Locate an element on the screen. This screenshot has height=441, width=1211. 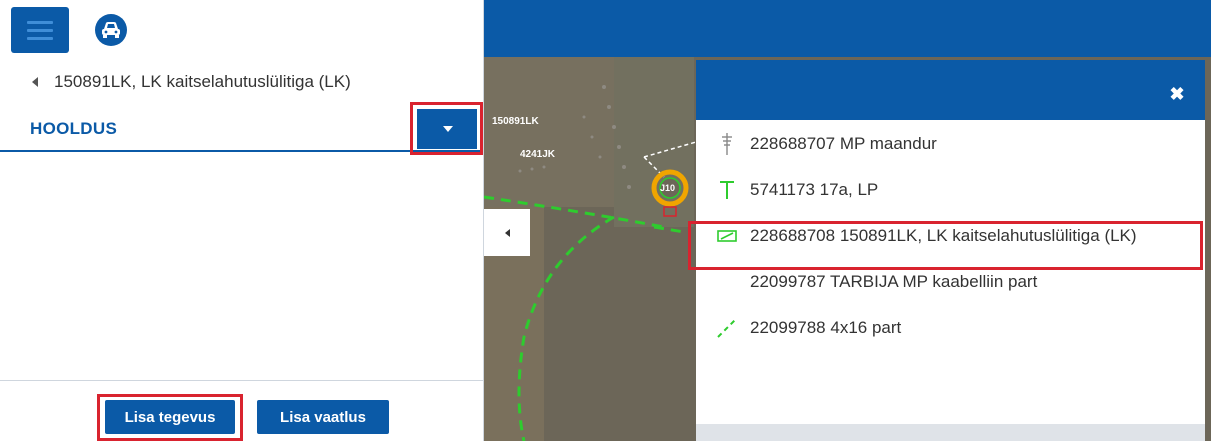
map-label: J10 is located at coordinates (668, 188).